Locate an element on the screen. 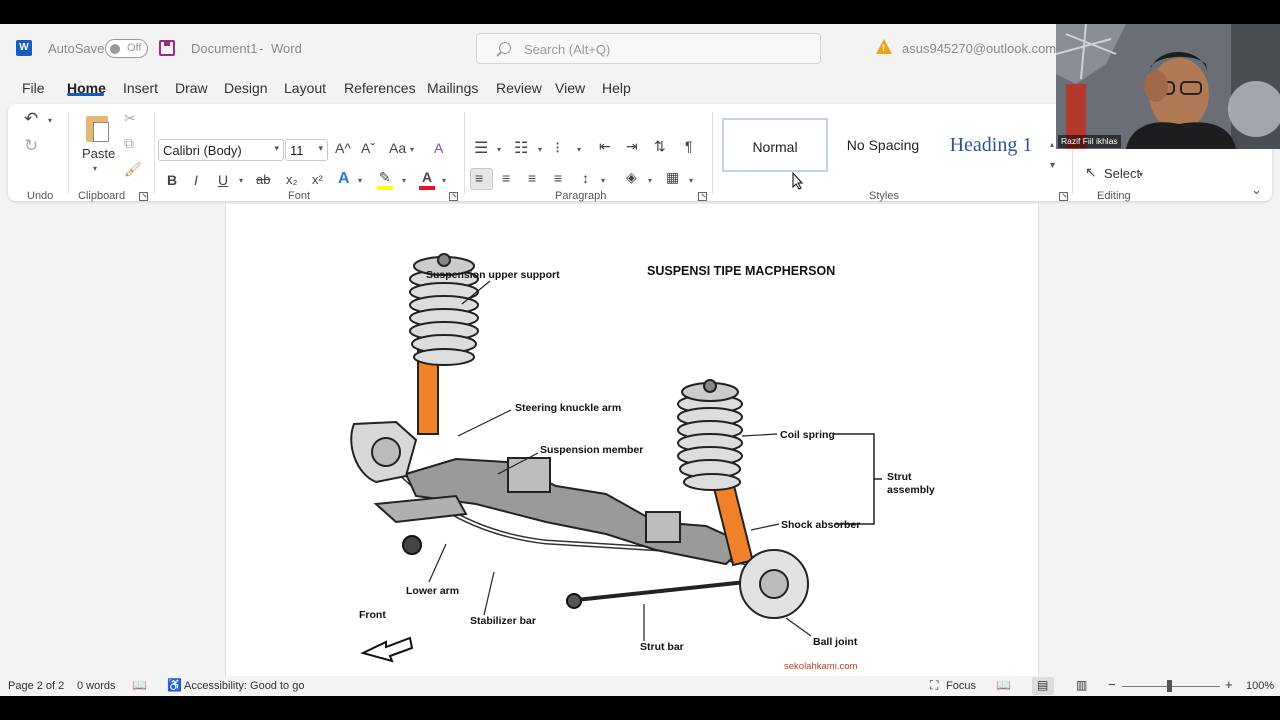 This screenshot has height=720, width=1280. zoom-slider-thumb is located at coordinates (1169, 686).